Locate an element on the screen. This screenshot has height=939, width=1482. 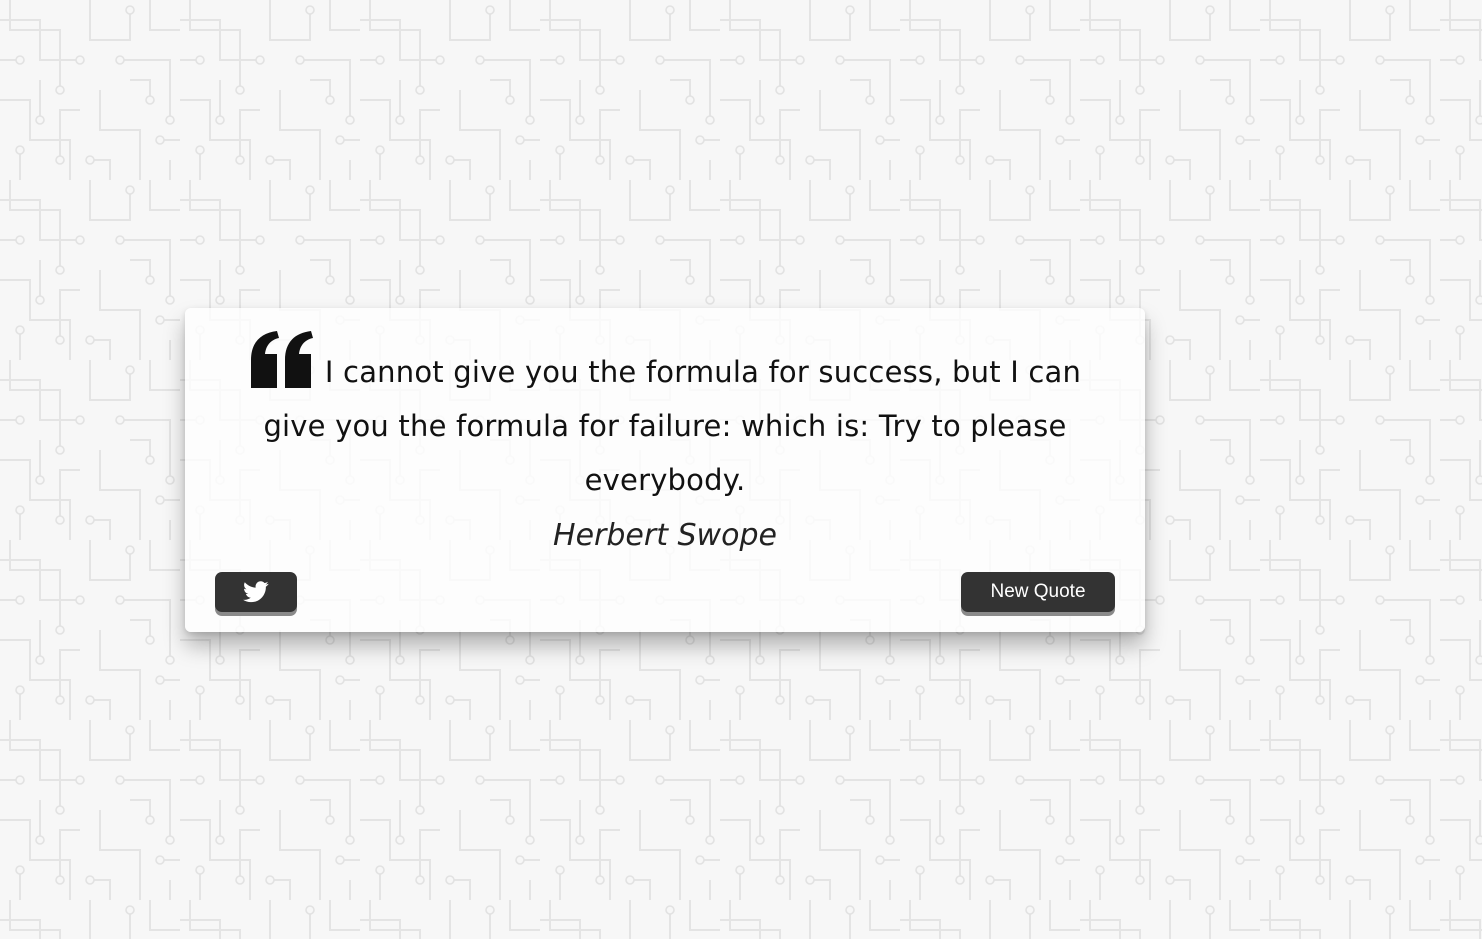
tweet-button is located at coordinates (256, 592).